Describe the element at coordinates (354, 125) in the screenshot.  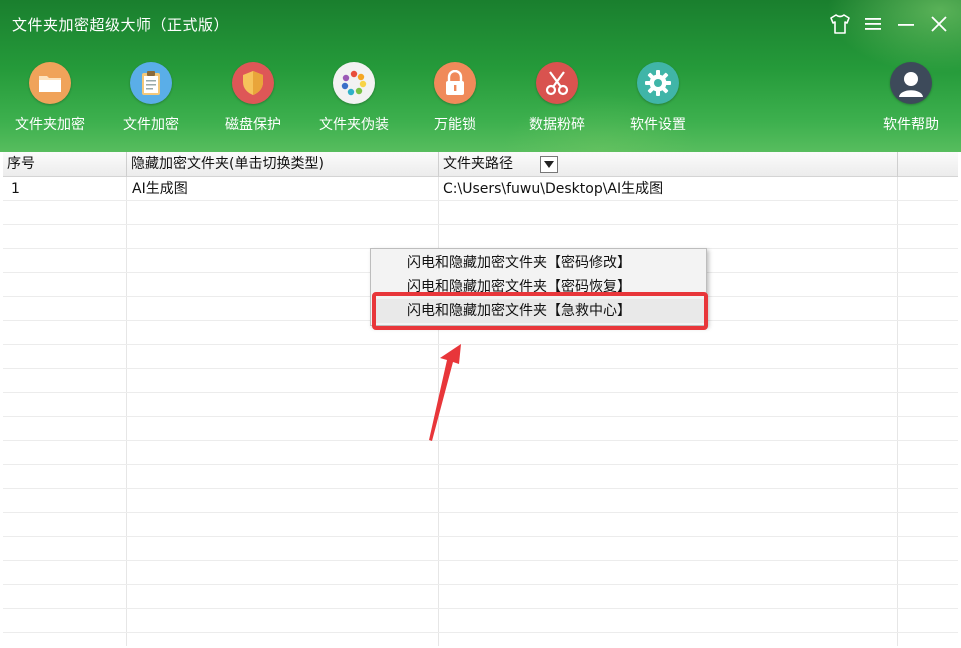
I see `toolbar-label: 文件夹伪装` at that location.